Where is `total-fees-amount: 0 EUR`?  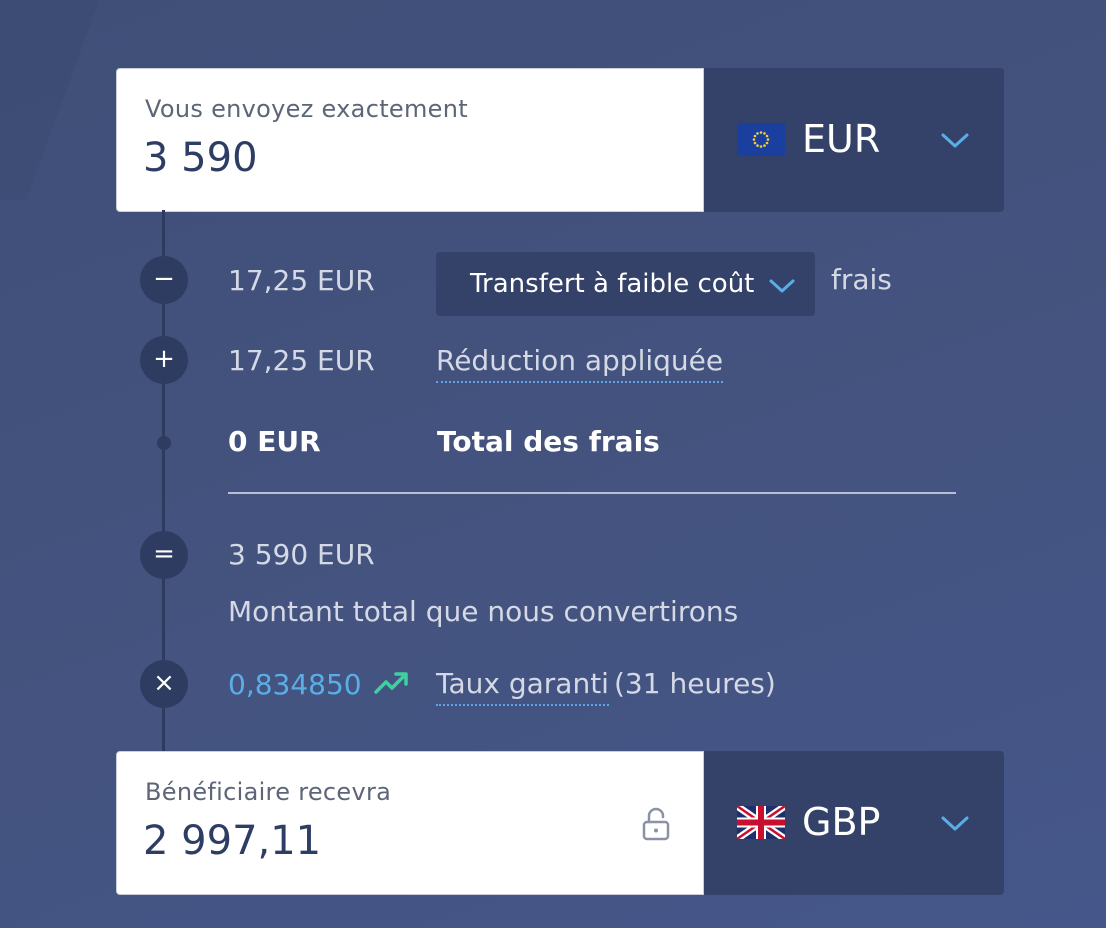 total-fees-amount: 0 EUR is located at coordinates (274, 441).